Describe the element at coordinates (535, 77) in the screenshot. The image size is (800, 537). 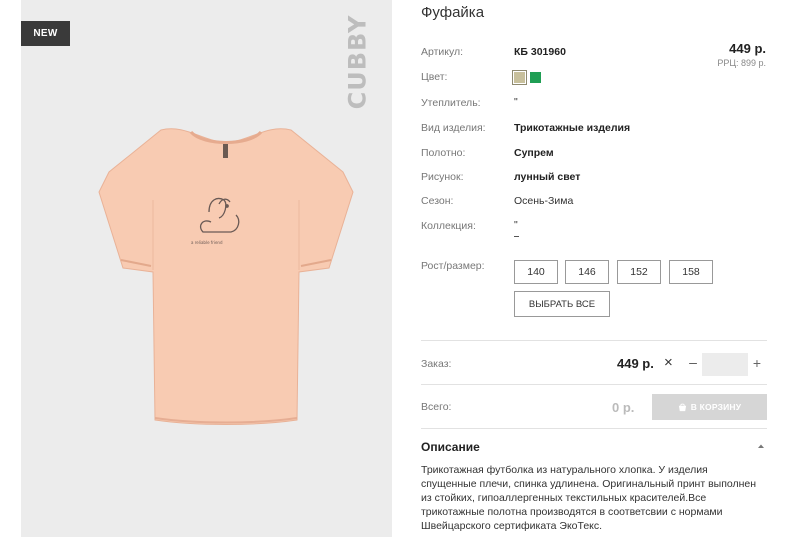
I see `color-swatch-green` at that location.